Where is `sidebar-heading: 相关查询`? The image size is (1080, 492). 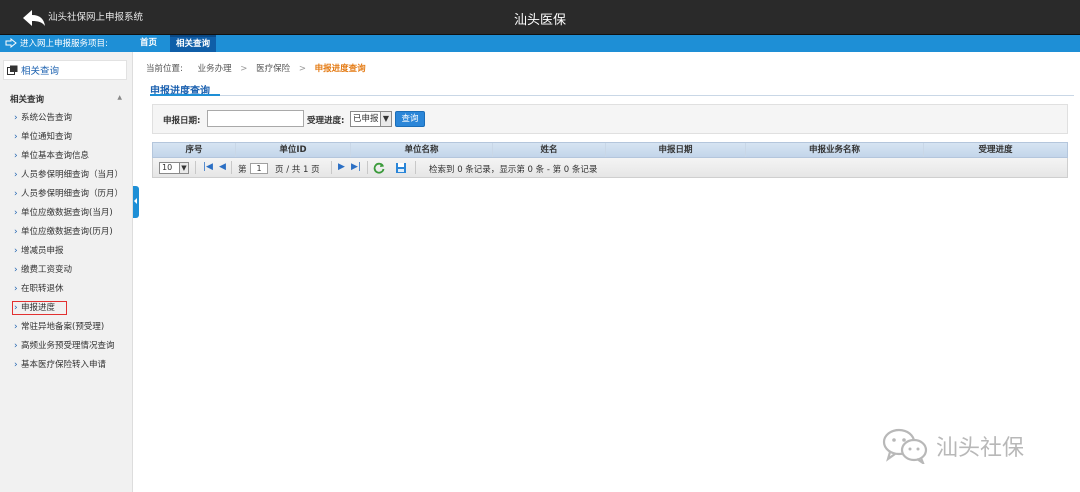
sidebar-heading: 相关查询 is located at coordinates (65, 70).